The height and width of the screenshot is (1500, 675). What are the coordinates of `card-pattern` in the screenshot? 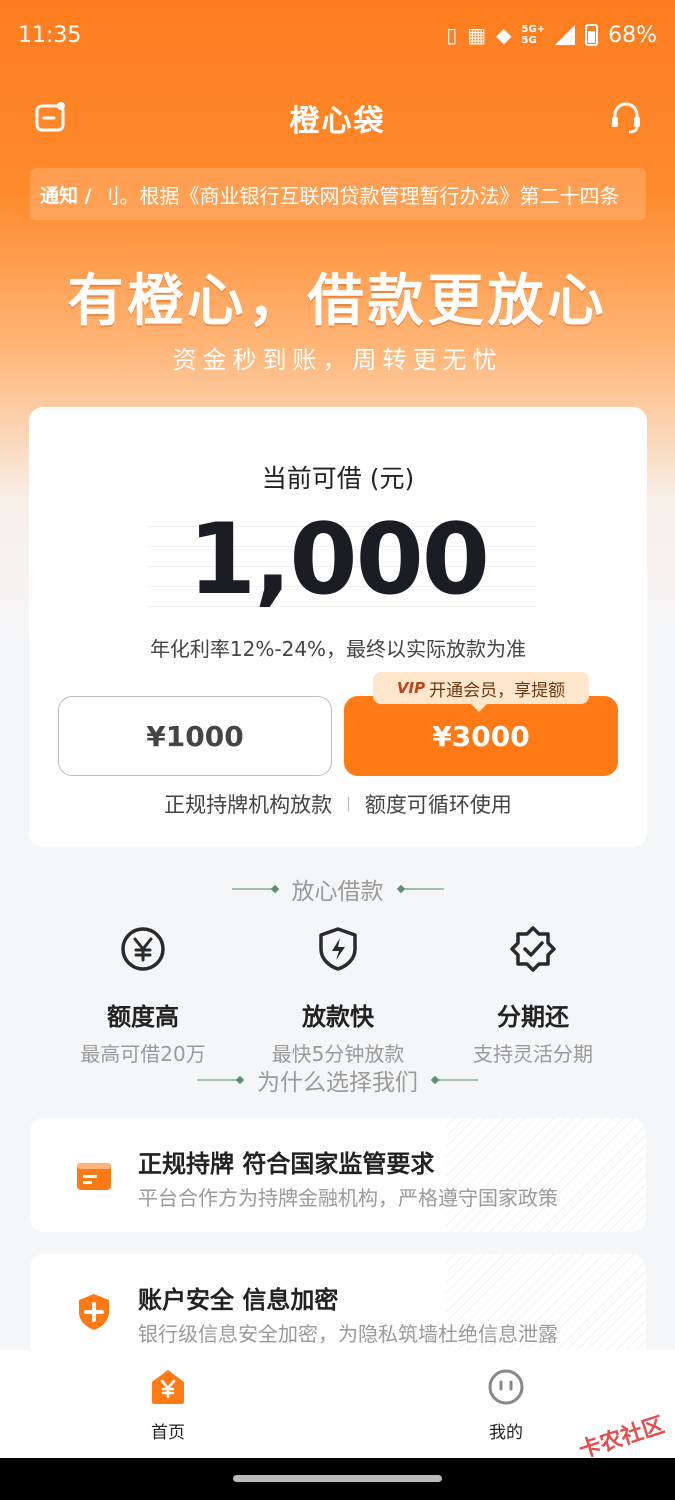 It's located at (546, 1175).